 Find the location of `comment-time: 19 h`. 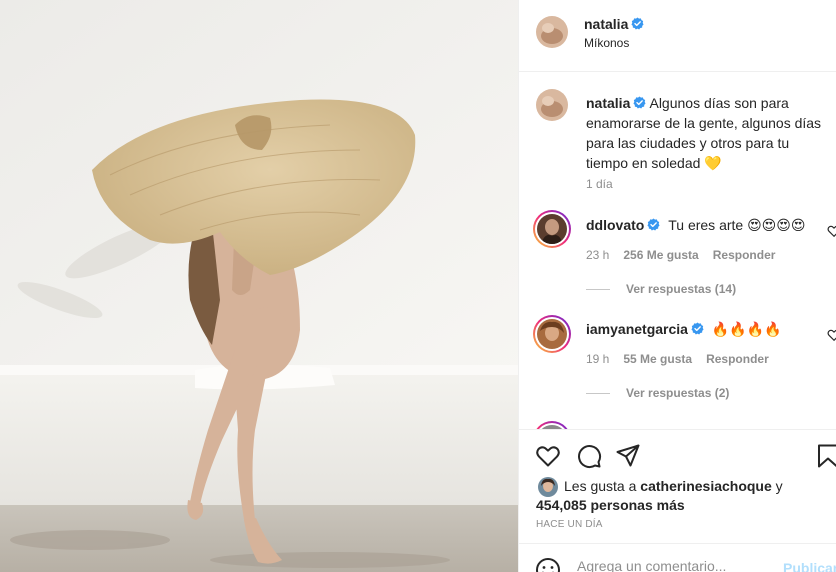

comment-time: 19 h is located at coordinates (597, 359).